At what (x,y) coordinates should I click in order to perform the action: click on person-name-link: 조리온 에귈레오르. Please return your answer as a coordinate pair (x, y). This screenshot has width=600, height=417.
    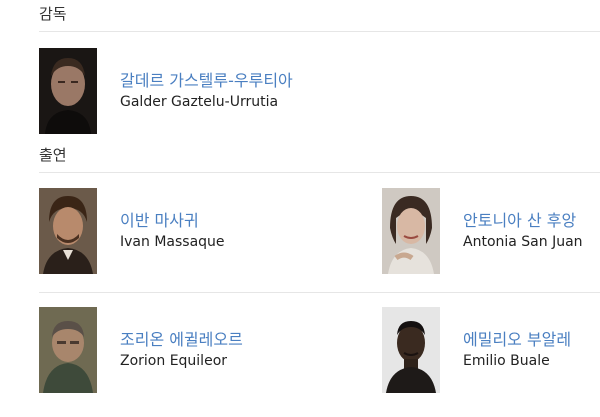
    Looking at the image, I should click on (181, 340).